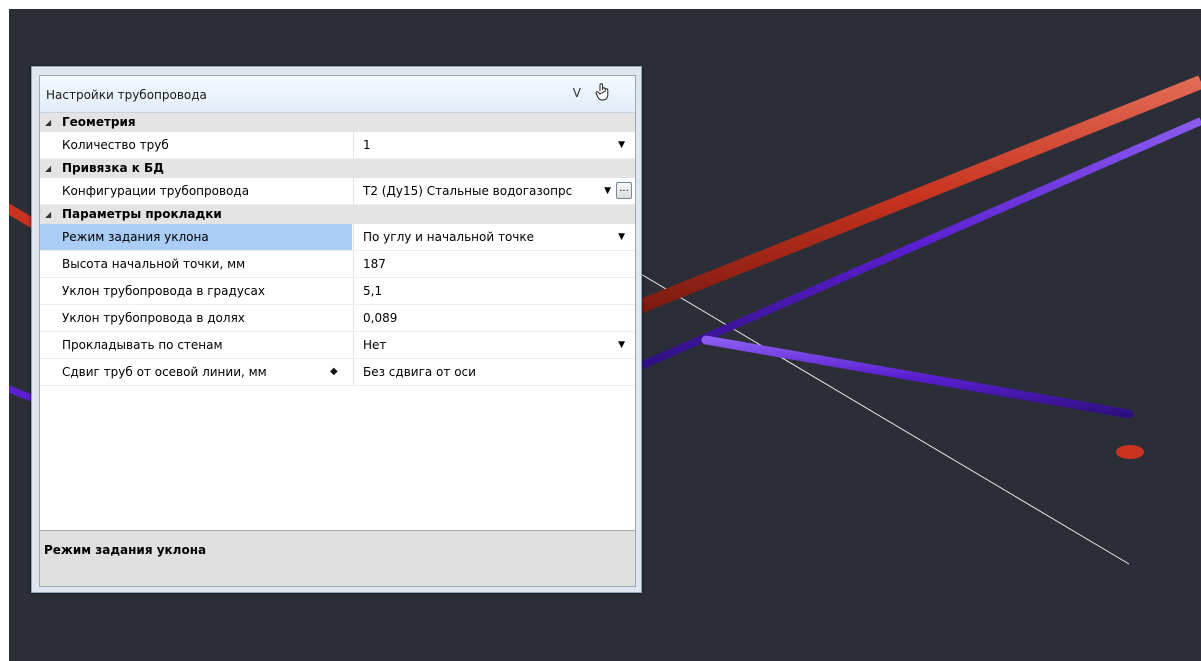  I want to click on description-panel: Режим задания уклона, so click(337, 558).